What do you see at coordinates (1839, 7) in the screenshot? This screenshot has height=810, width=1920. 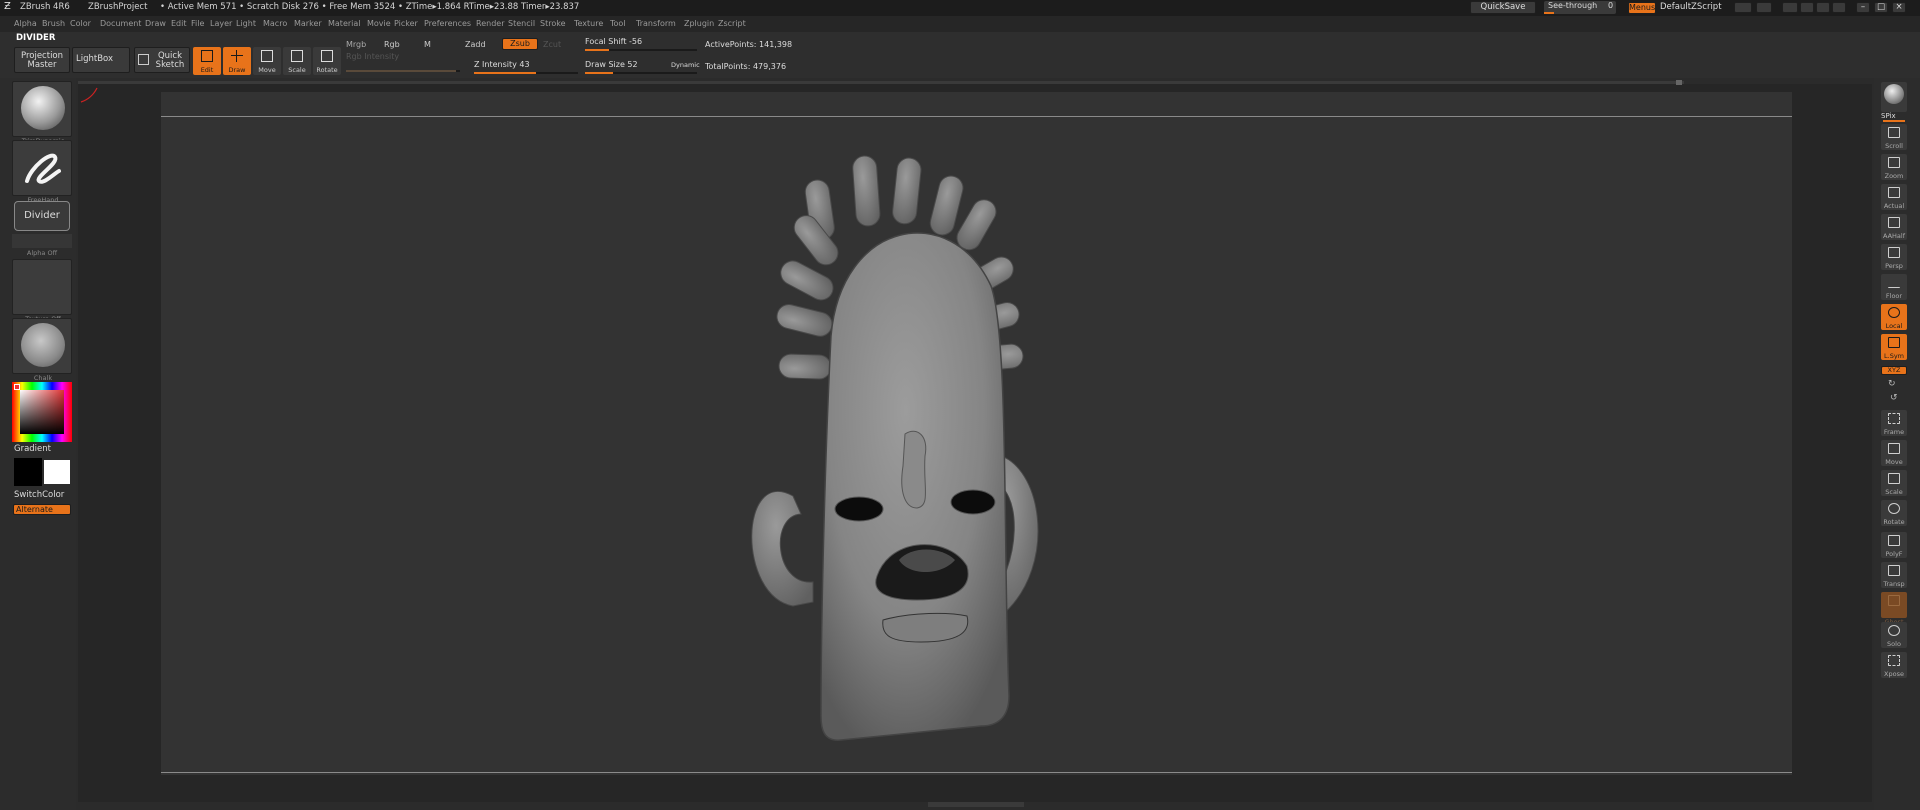 I see `lock-icon` at bounding box center [1839, 7].